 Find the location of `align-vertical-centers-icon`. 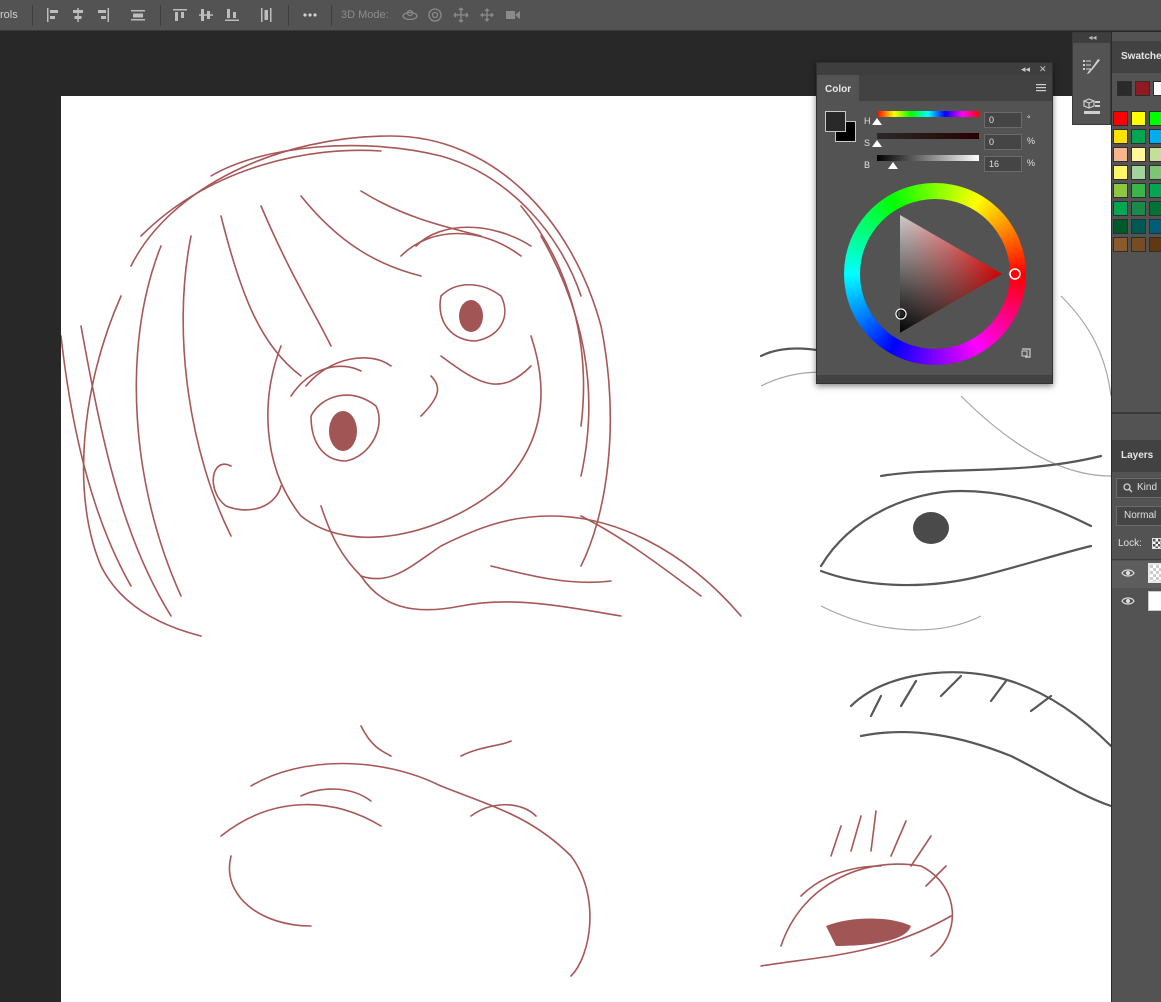

align-vertical-centers-icon is located at coordinates (206, 15).